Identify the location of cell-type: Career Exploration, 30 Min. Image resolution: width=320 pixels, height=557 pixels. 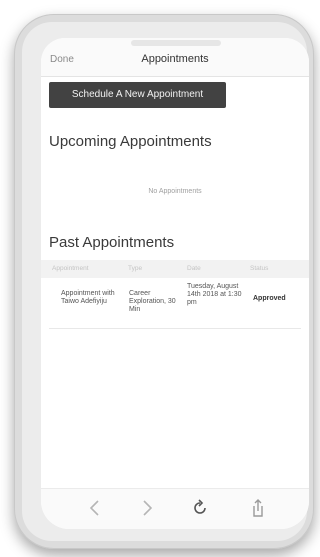
(152, 301).